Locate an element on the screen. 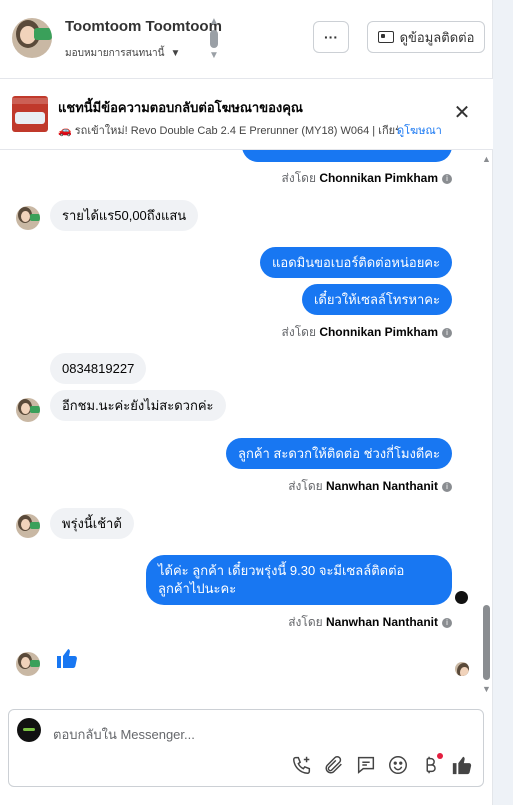  contact-avatar is located at coordinates (32, 38).